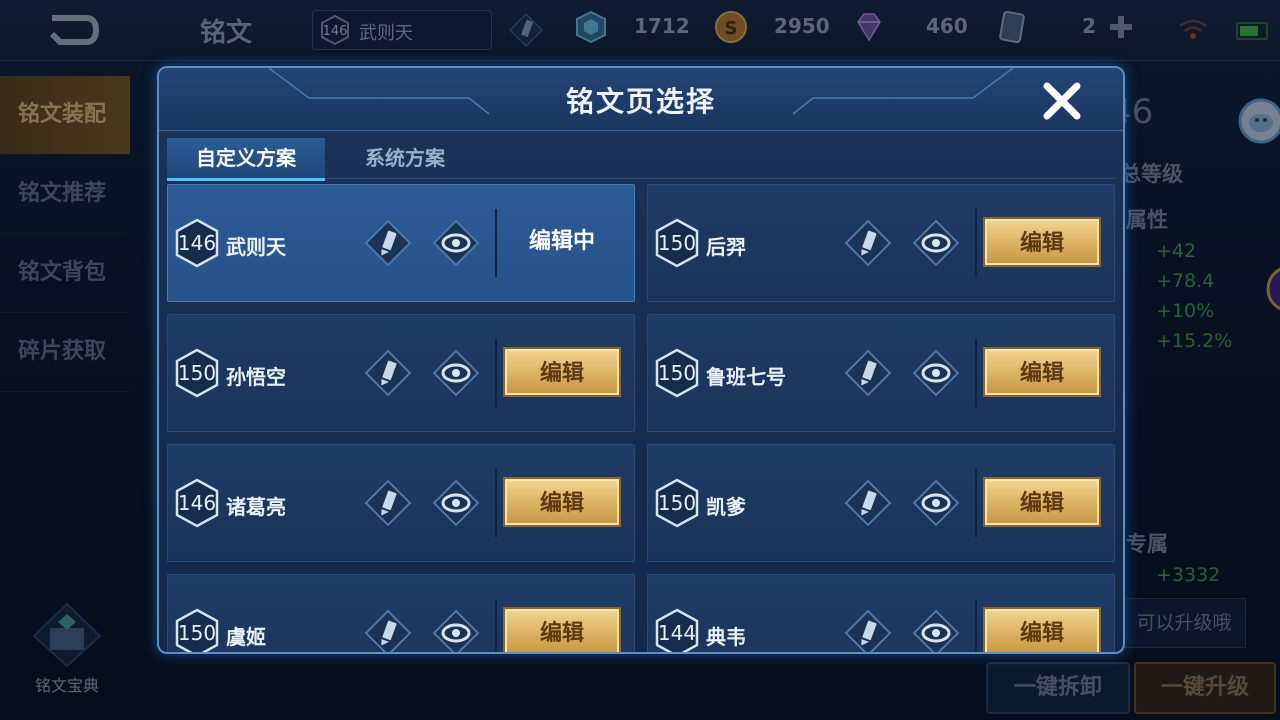  I want to click on level-hexagon-icon: 144, so click(677, 630).